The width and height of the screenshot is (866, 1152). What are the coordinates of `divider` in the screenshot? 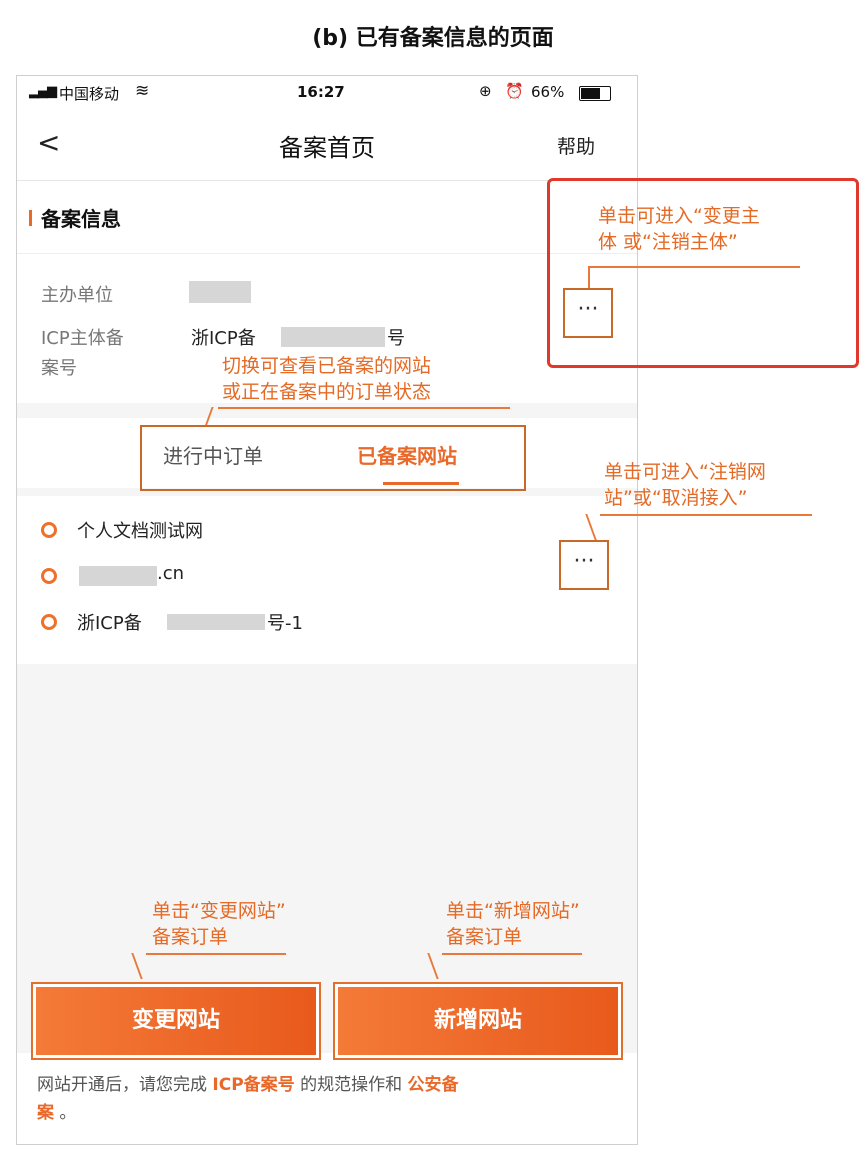 It's located at (327, 253).